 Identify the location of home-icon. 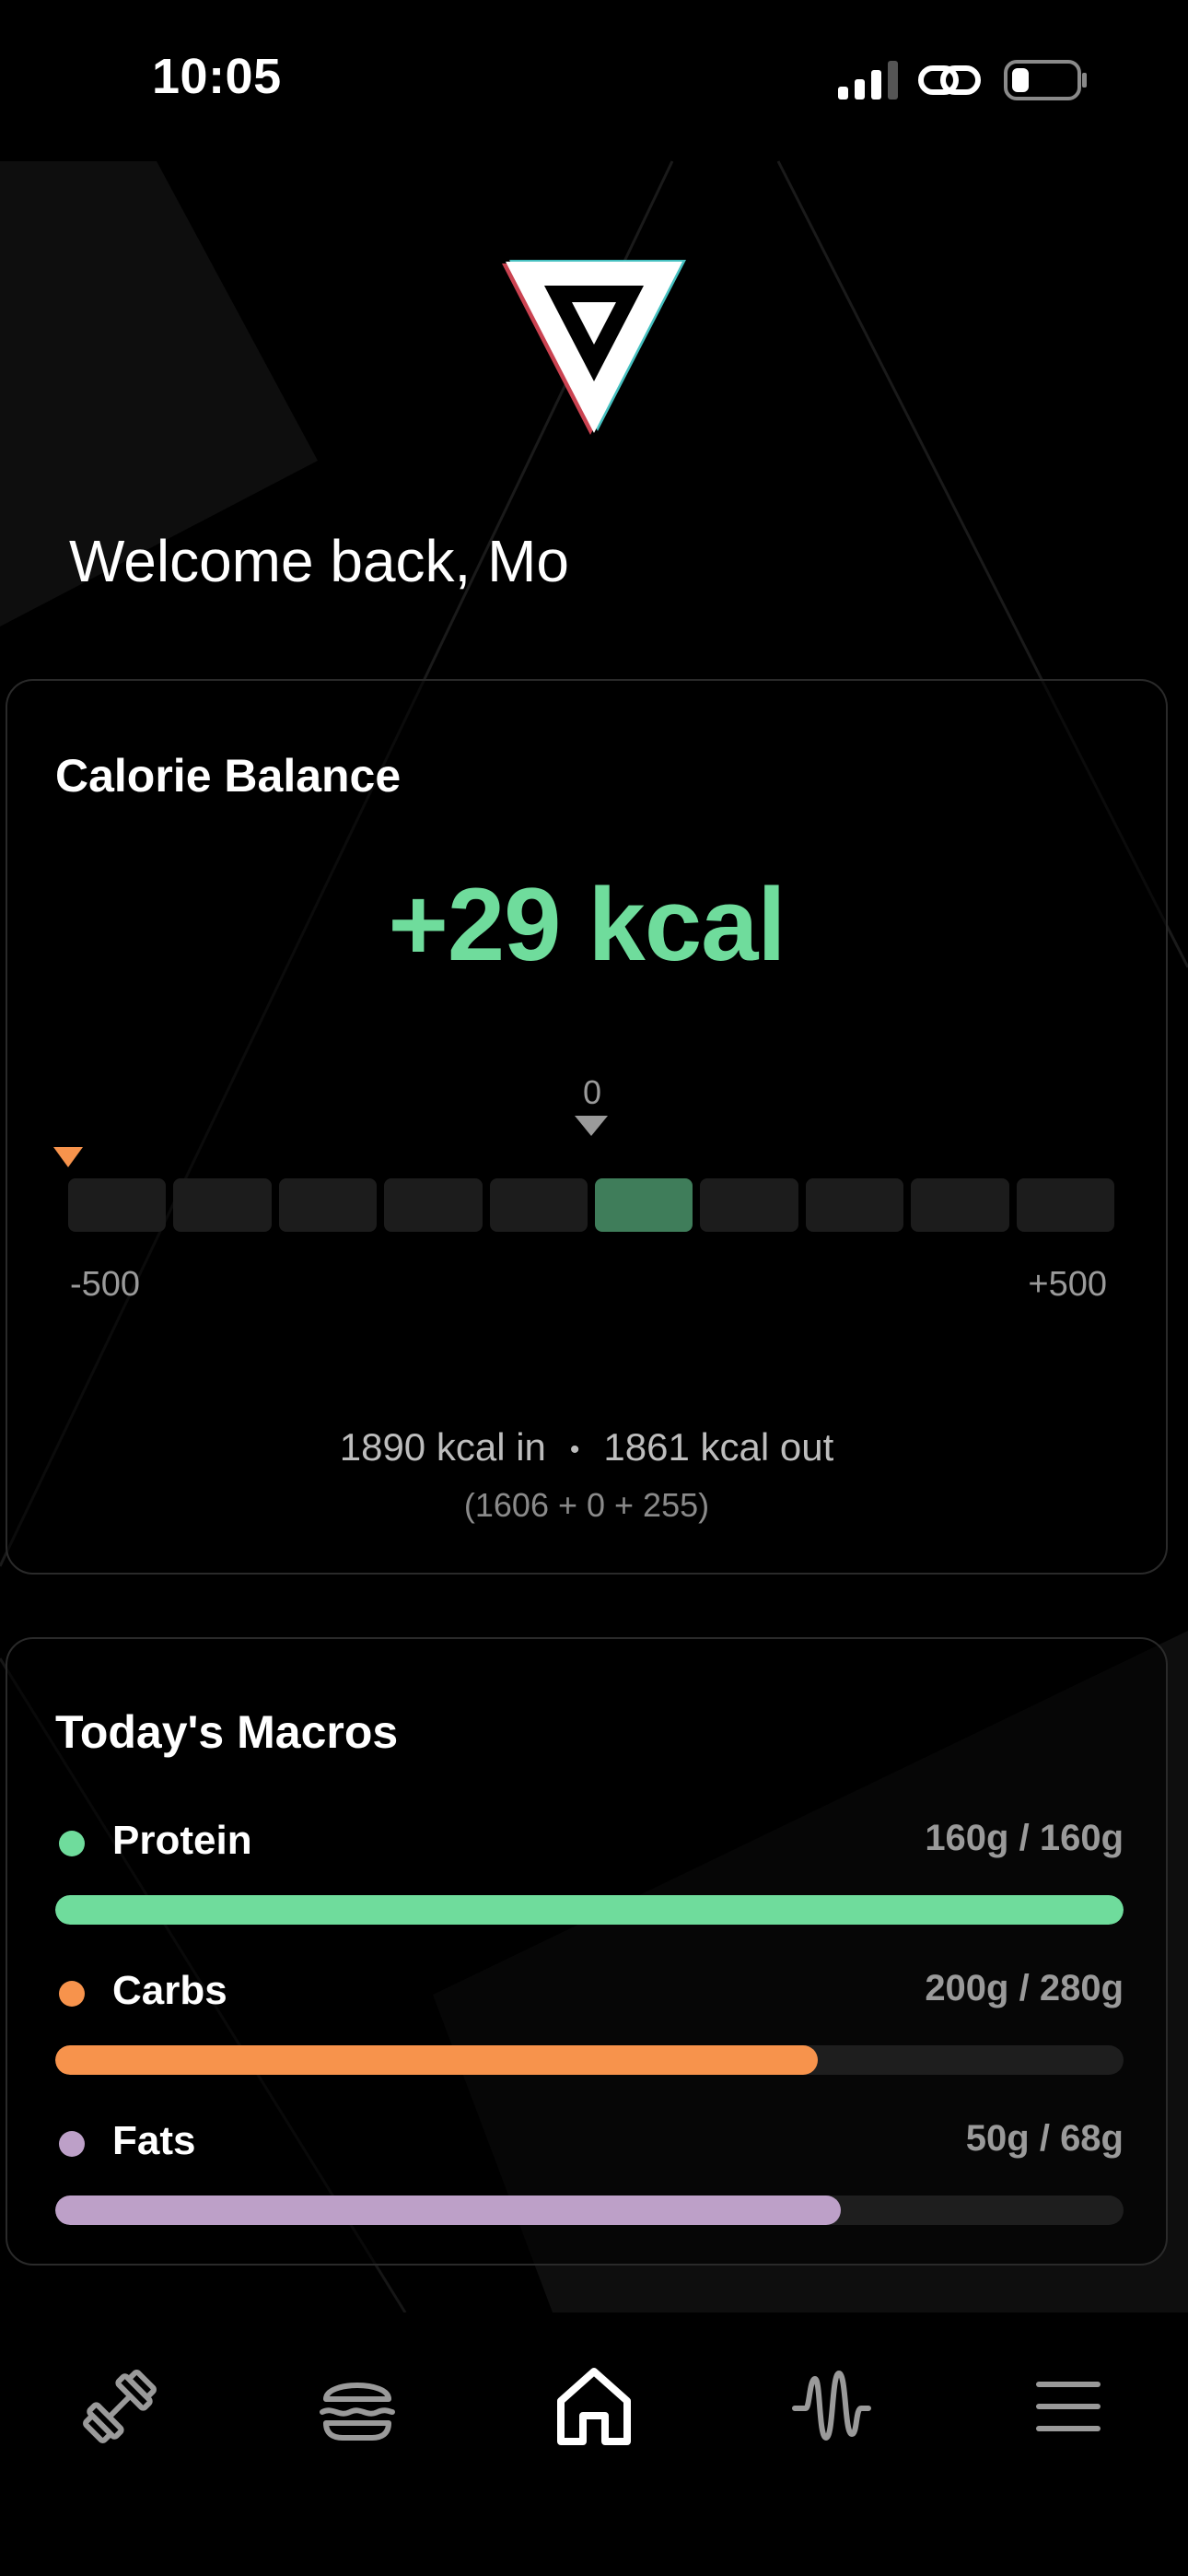
(594, 2406).